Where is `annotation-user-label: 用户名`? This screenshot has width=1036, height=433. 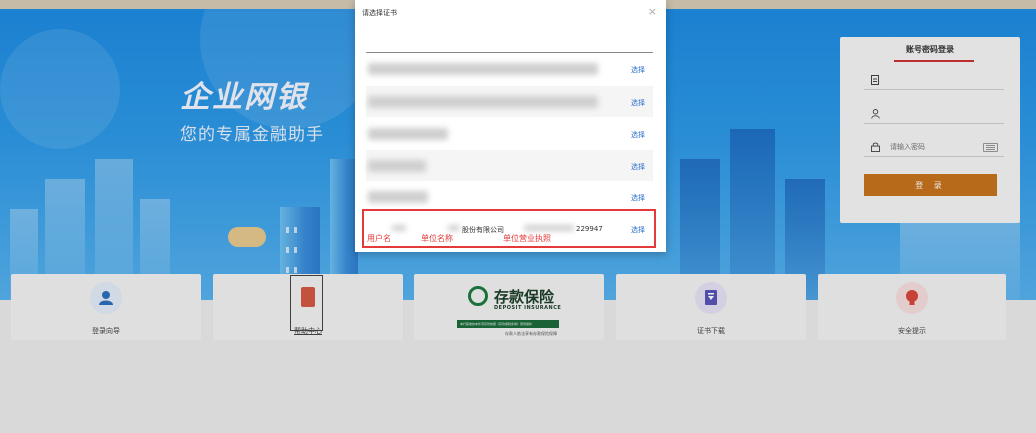 annotation-user-label: 用户名 is located at coordinates (379, 238).